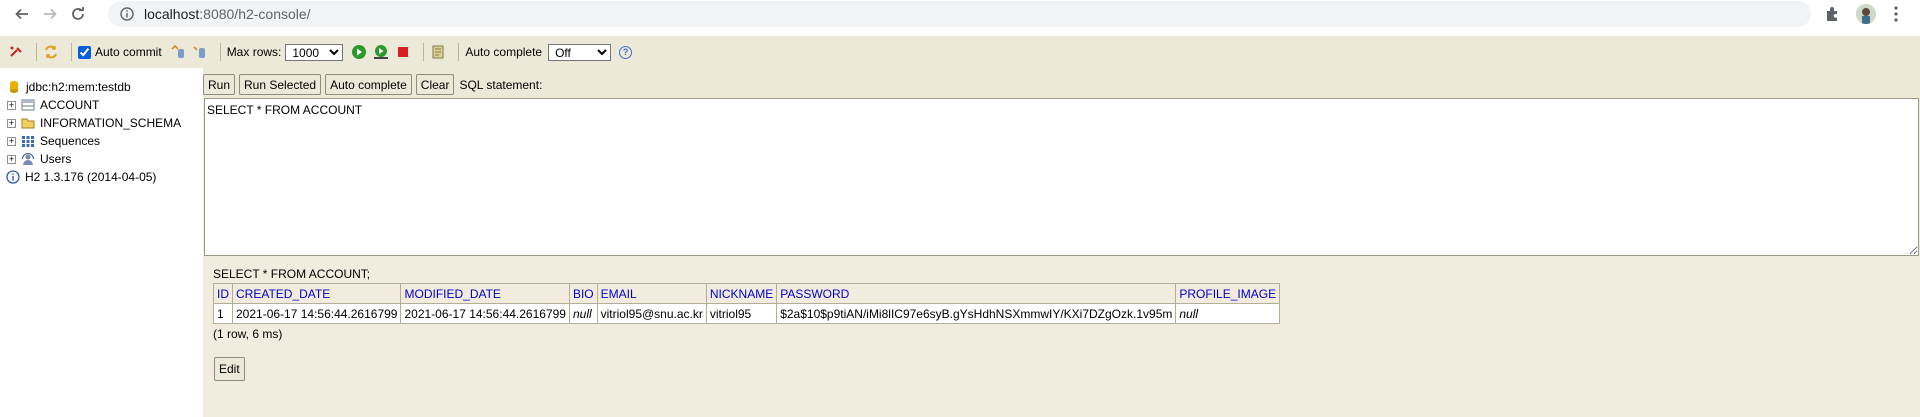 The width and height of the screenshot is (1920, 417). I want to click on max-rows-select: 1000, so click(314, 52).